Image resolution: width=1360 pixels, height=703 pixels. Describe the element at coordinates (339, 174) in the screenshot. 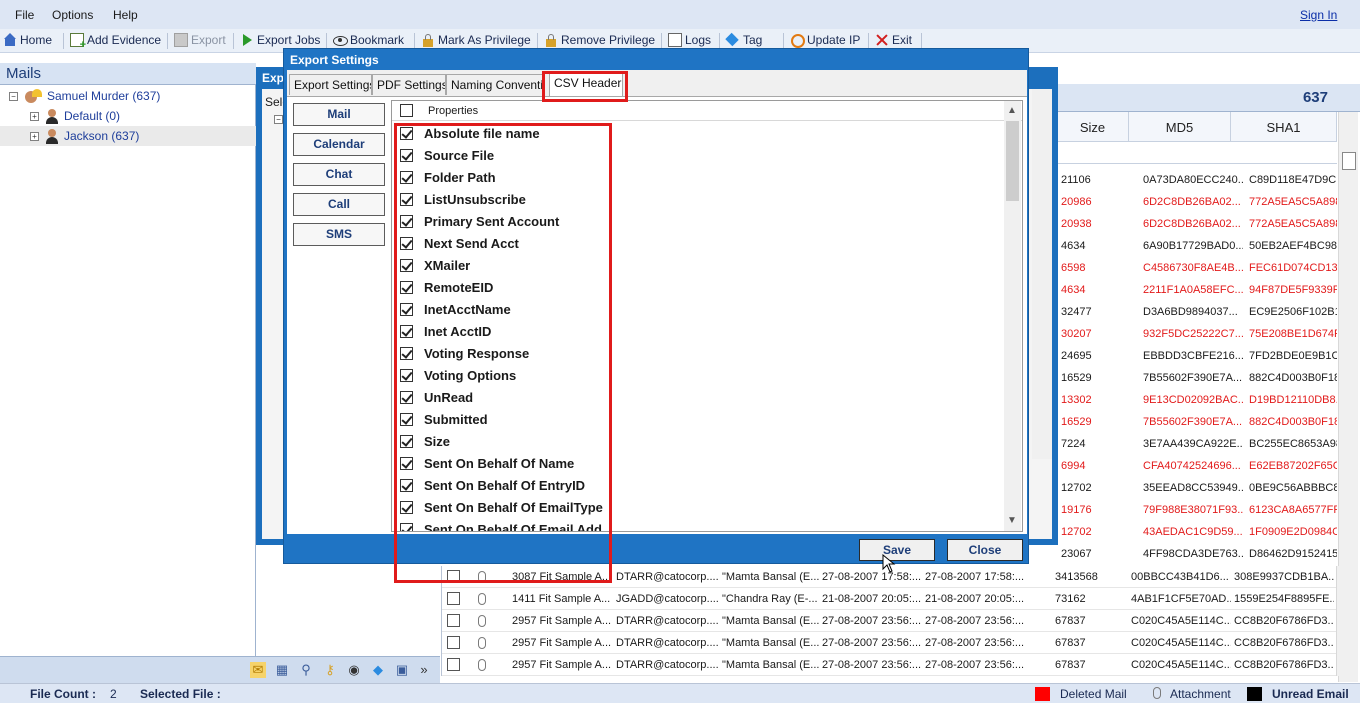

I see `chat-category-button: Chat` at that location.